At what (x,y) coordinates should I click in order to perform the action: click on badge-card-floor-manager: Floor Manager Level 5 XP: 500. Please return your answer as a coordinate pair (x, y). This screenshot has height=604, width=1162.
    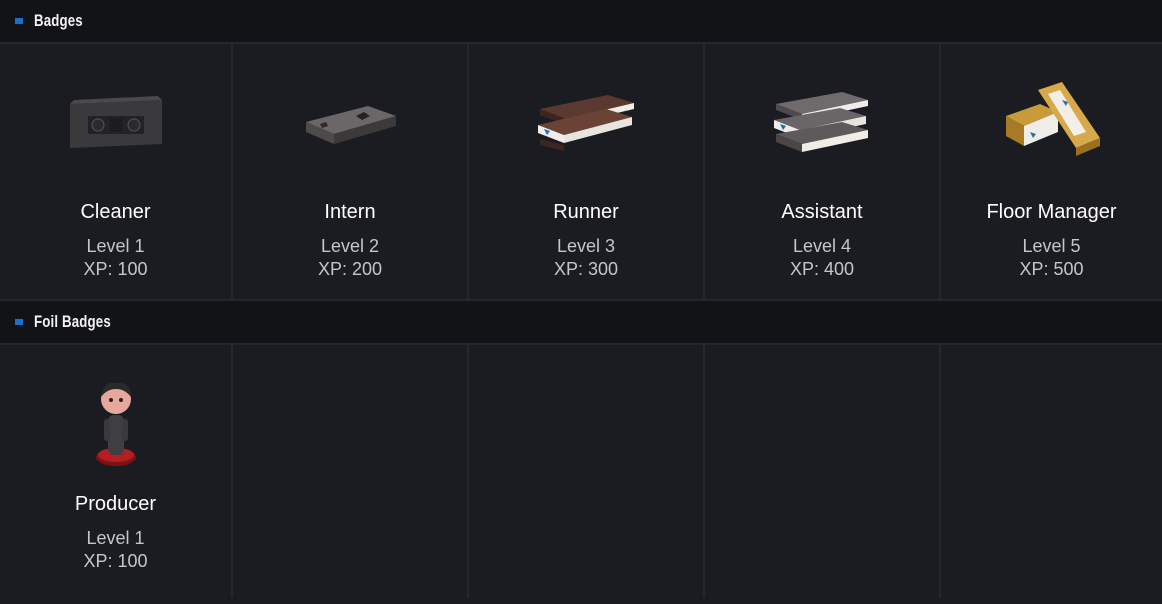
    Looking at the image, I should click on (1051, 171).